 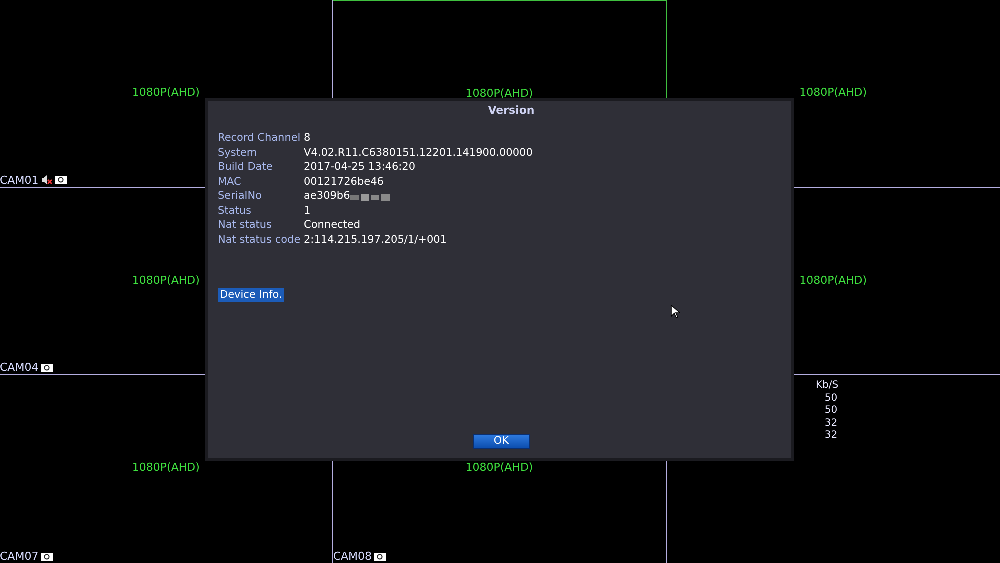 What do you see at coordinates (230, 182) in the screenshot?
I see `field-label: MAC` at bounding box center [230, 182].